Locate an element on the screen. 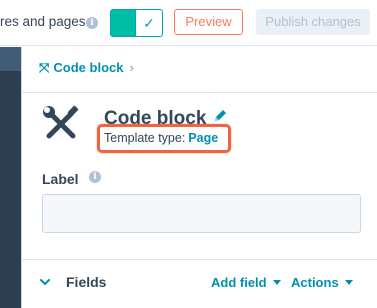  add-field-label: Add field is located at coordinates (239, 282).